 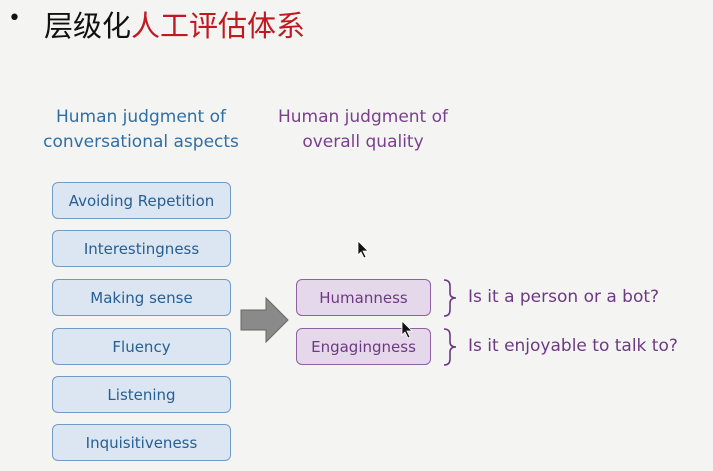 I want to click on aspect-box-inquisitiveness: Inquisitiveness, so click(x=141, y=442).